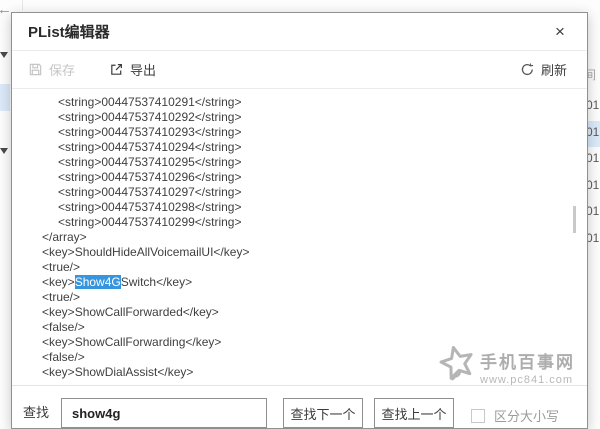 Image resolution: width=600 pixels, height=429 pixels. What do you see at coordinates (35, 69) in the screenshot?
I see `save-icon` at bounding box center [35, 69].